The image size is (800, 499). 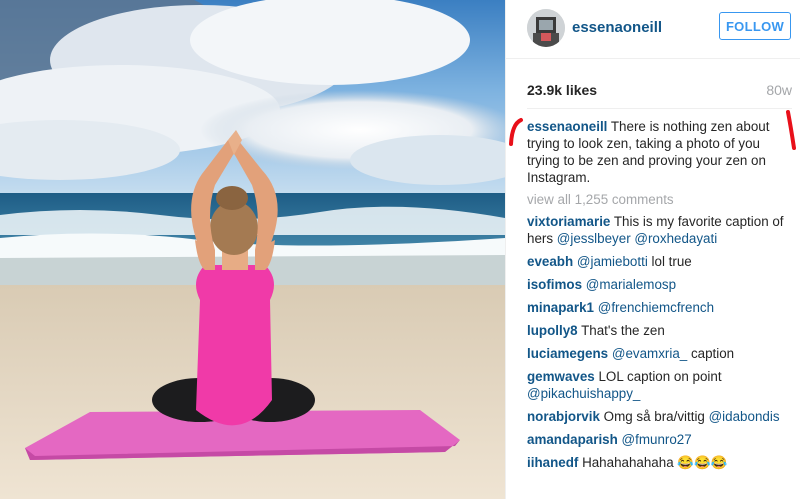 I want to click on comment-mention: @frenchiemcfrench, so click(x=656, y=307).